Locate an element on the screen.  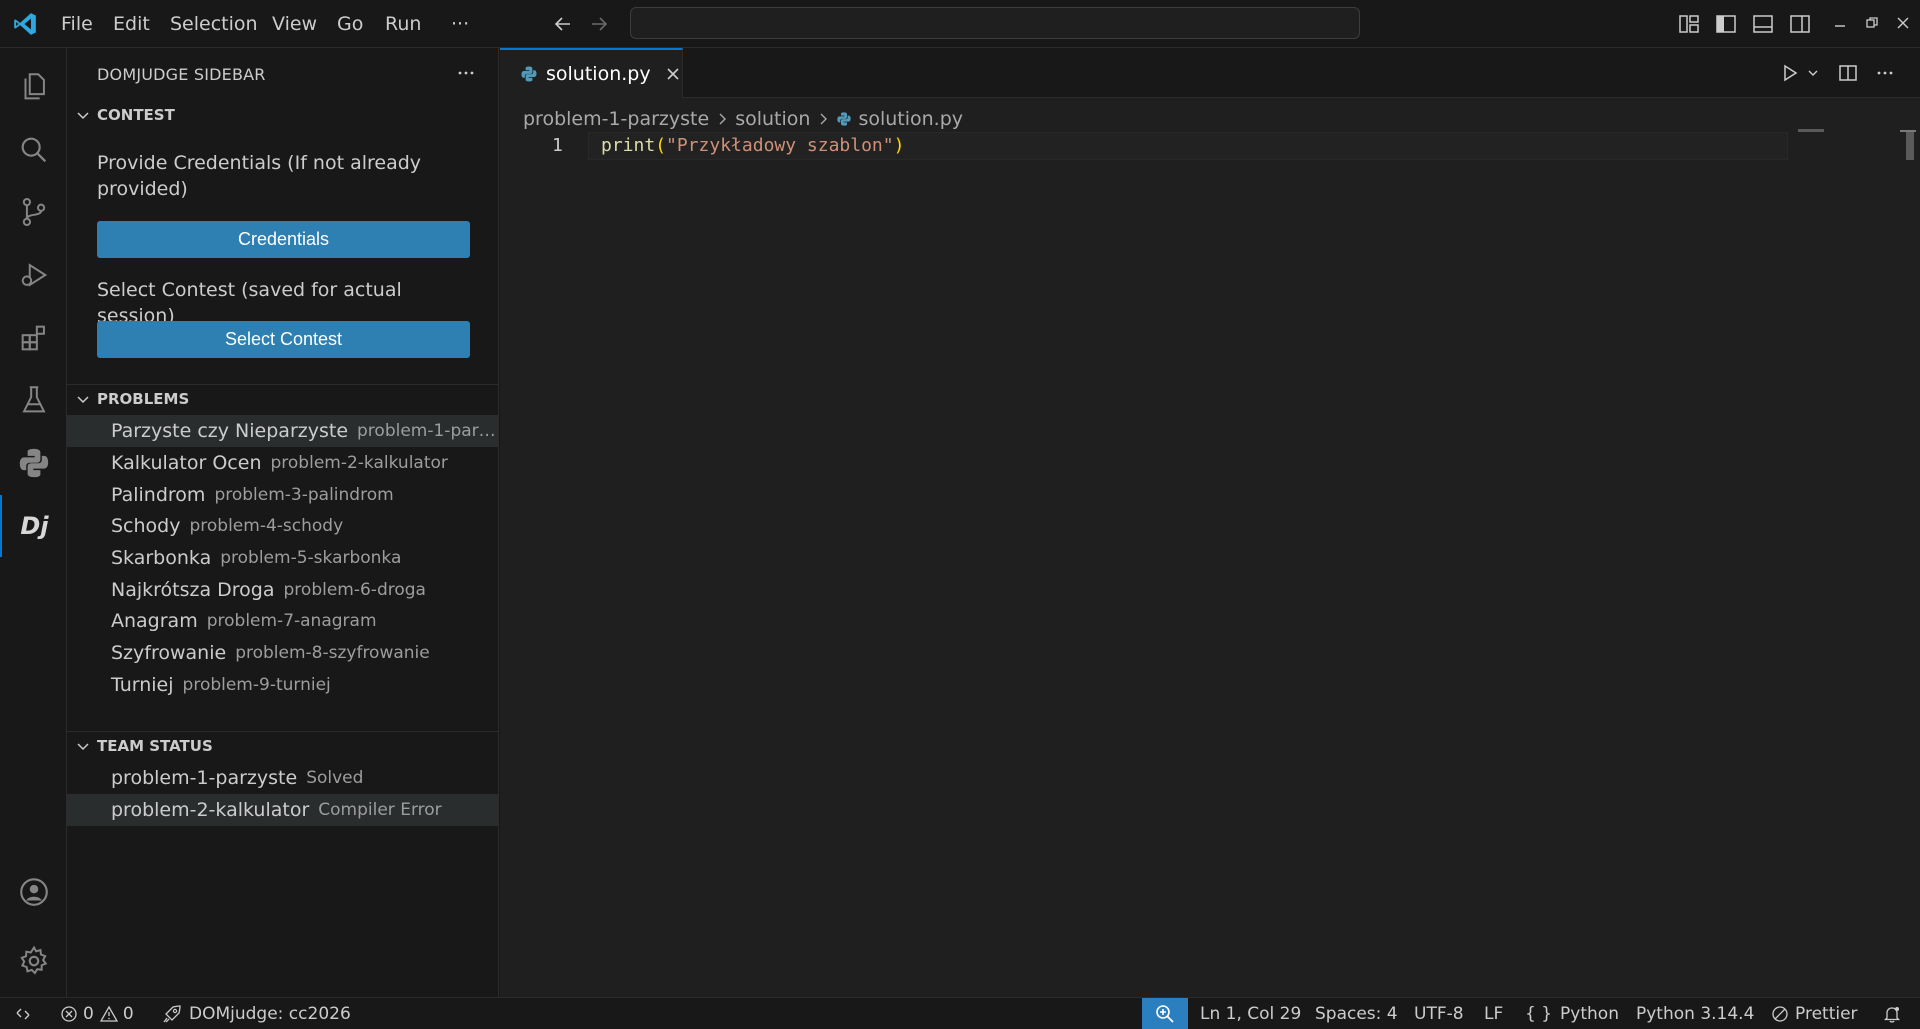
menu-run: Run is located at coordinates (403, 24).